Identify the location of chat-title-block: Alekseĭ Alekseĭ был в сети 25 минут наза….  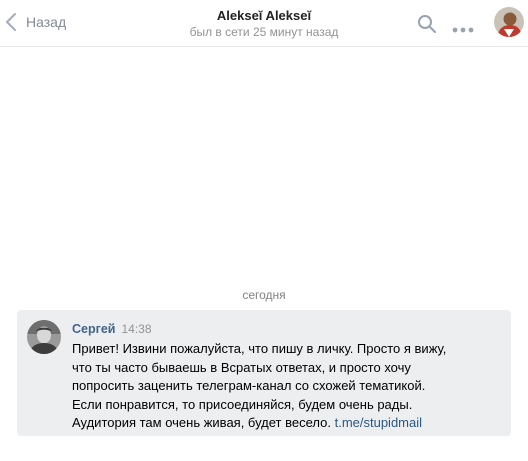
(264, 23).